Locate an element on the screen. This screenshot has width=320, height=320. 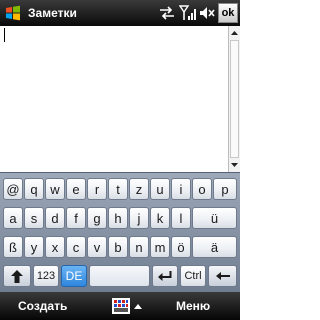
key-s: s is located at coordinates (34, 218).